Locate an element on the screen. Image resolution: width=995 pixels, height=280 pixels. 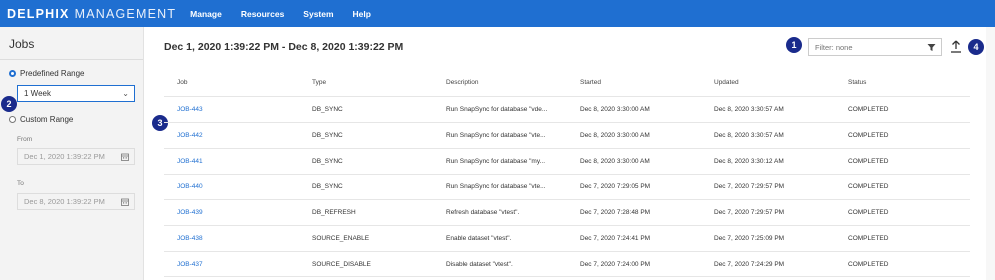
job-started: Dec 7, 2020 7:29:05 PM is located at coordinates (615, 187).